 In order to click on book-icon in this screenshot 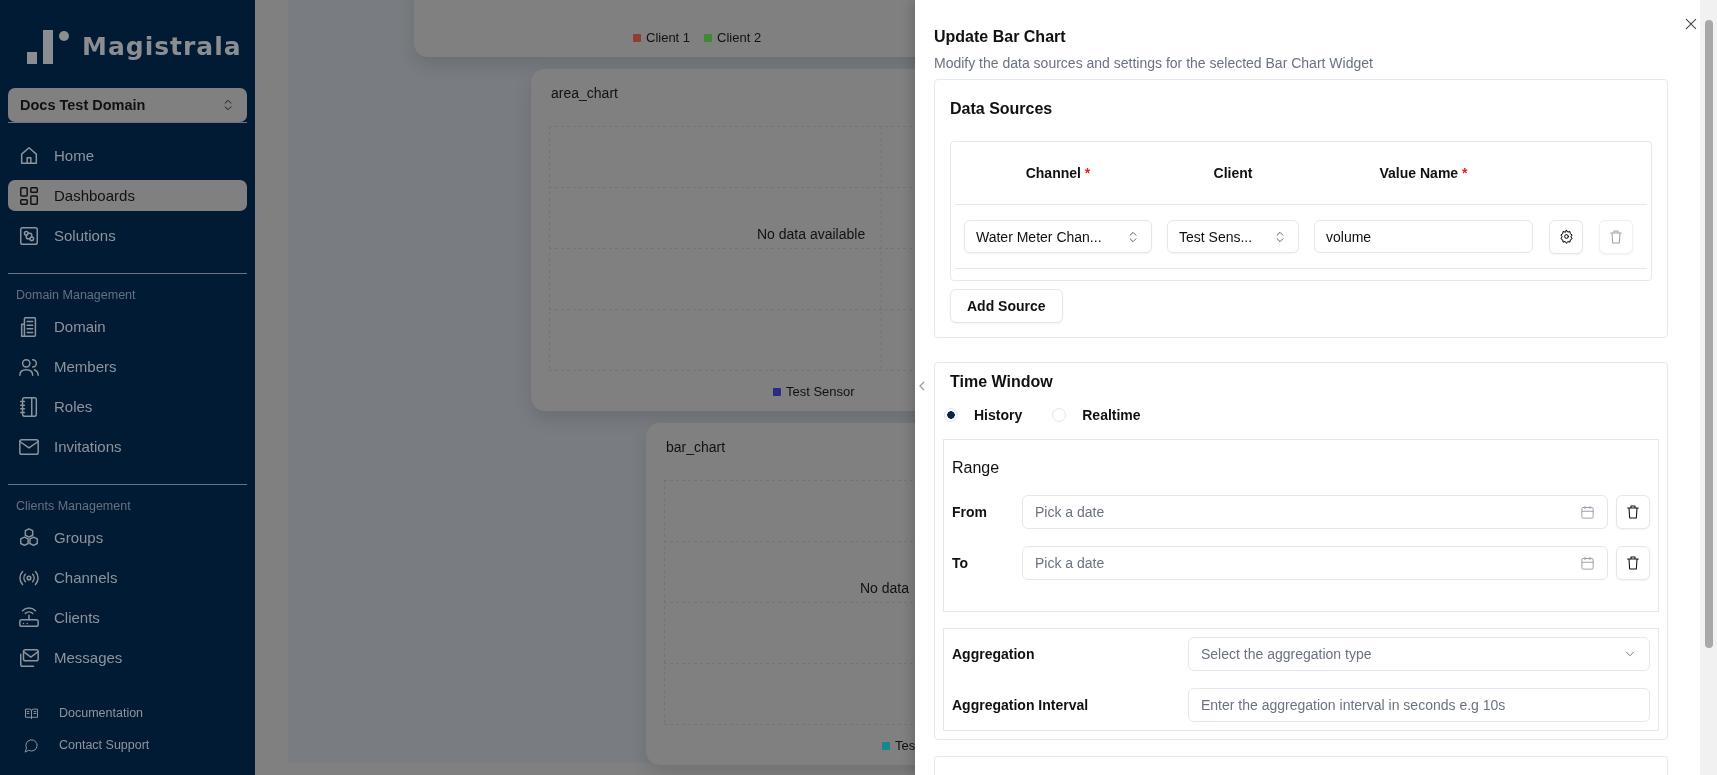, I will do `click(31, 713)`.